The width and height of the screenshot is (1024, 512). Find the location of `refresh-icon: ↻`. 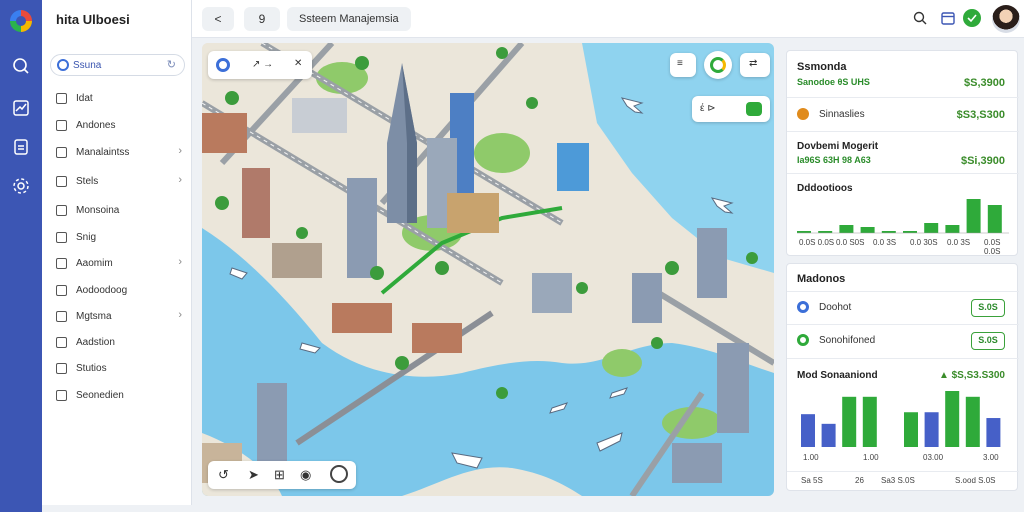

refresh-icon: ↻ is located at coordinates (171, 64).